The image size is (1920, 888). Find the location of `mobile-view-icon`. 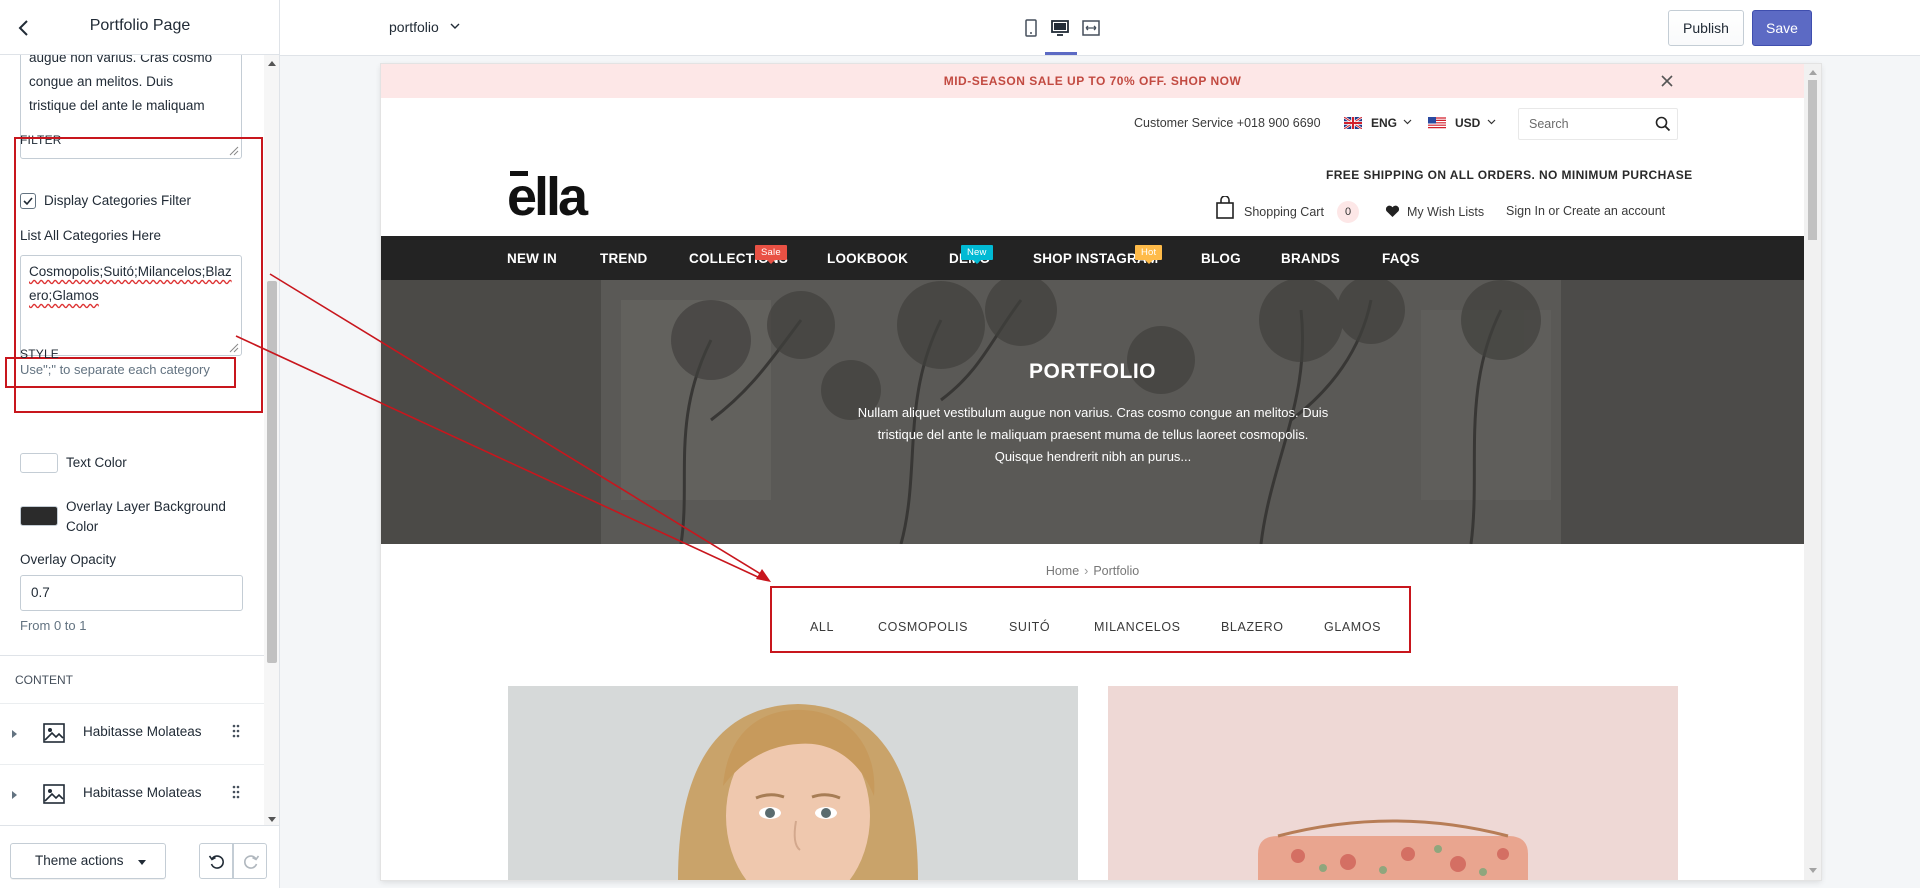

mobile-view-icon is located at coordinates (1031, 28).